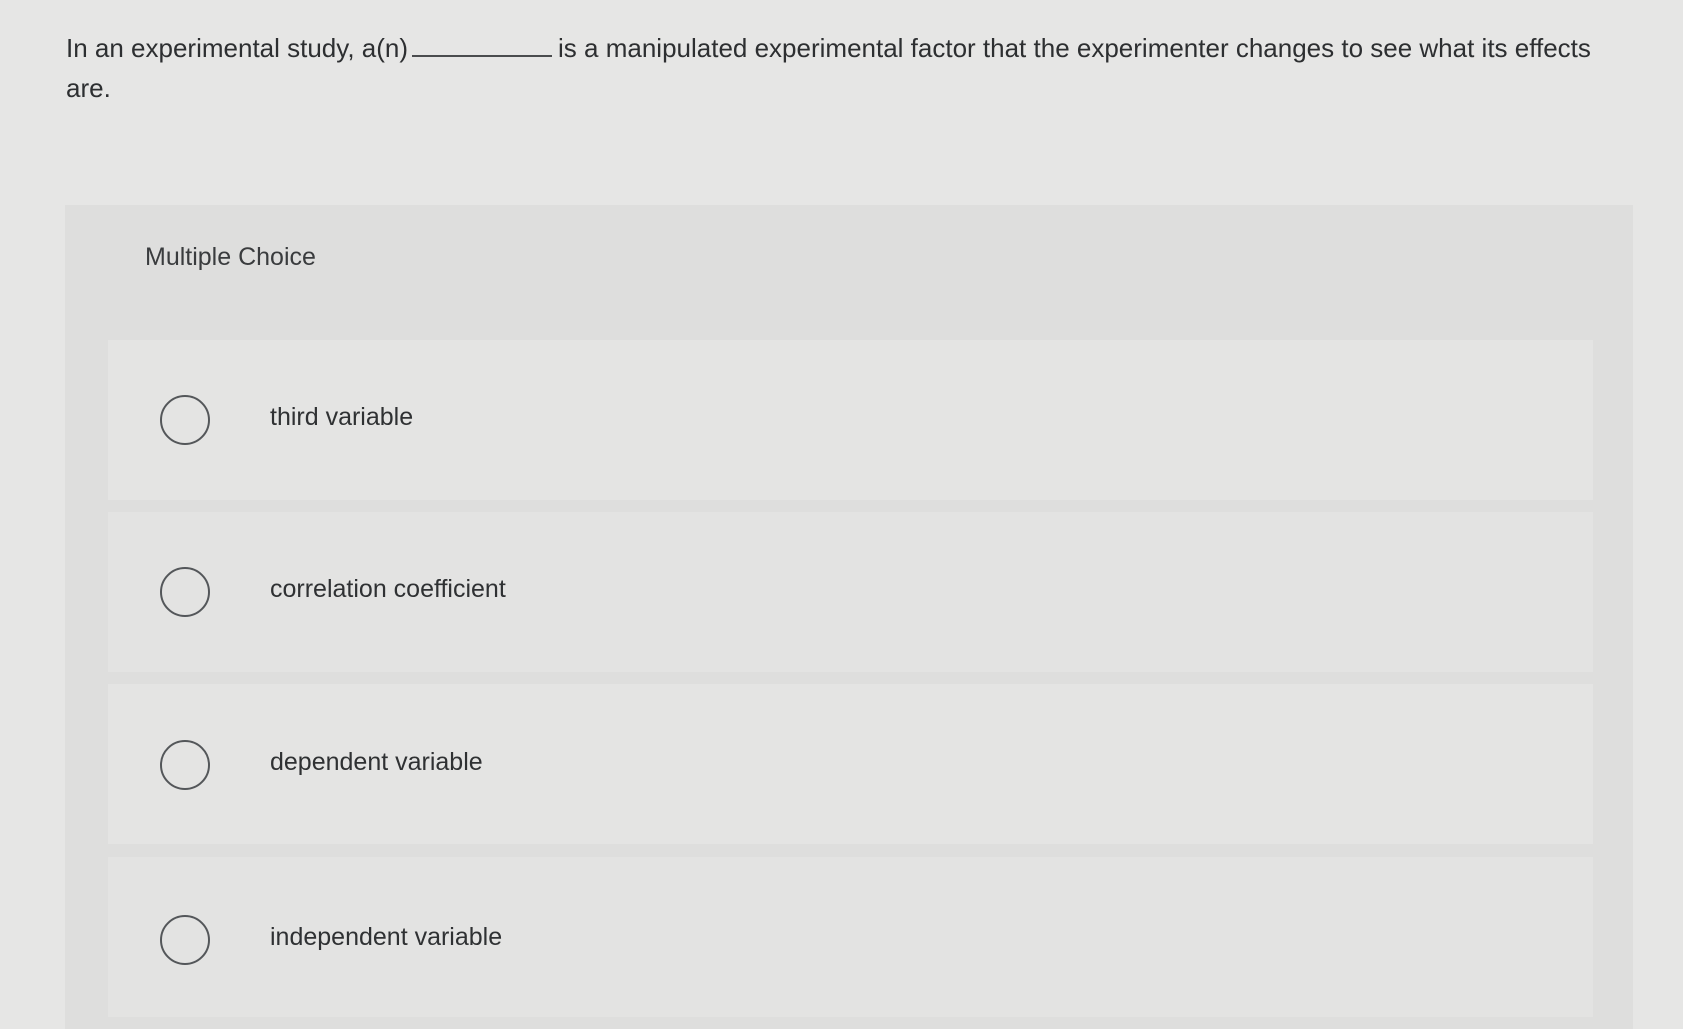 This screenshot has width=1683, height=1029. I want to click on option-label: independent variable, so click(386, 937).